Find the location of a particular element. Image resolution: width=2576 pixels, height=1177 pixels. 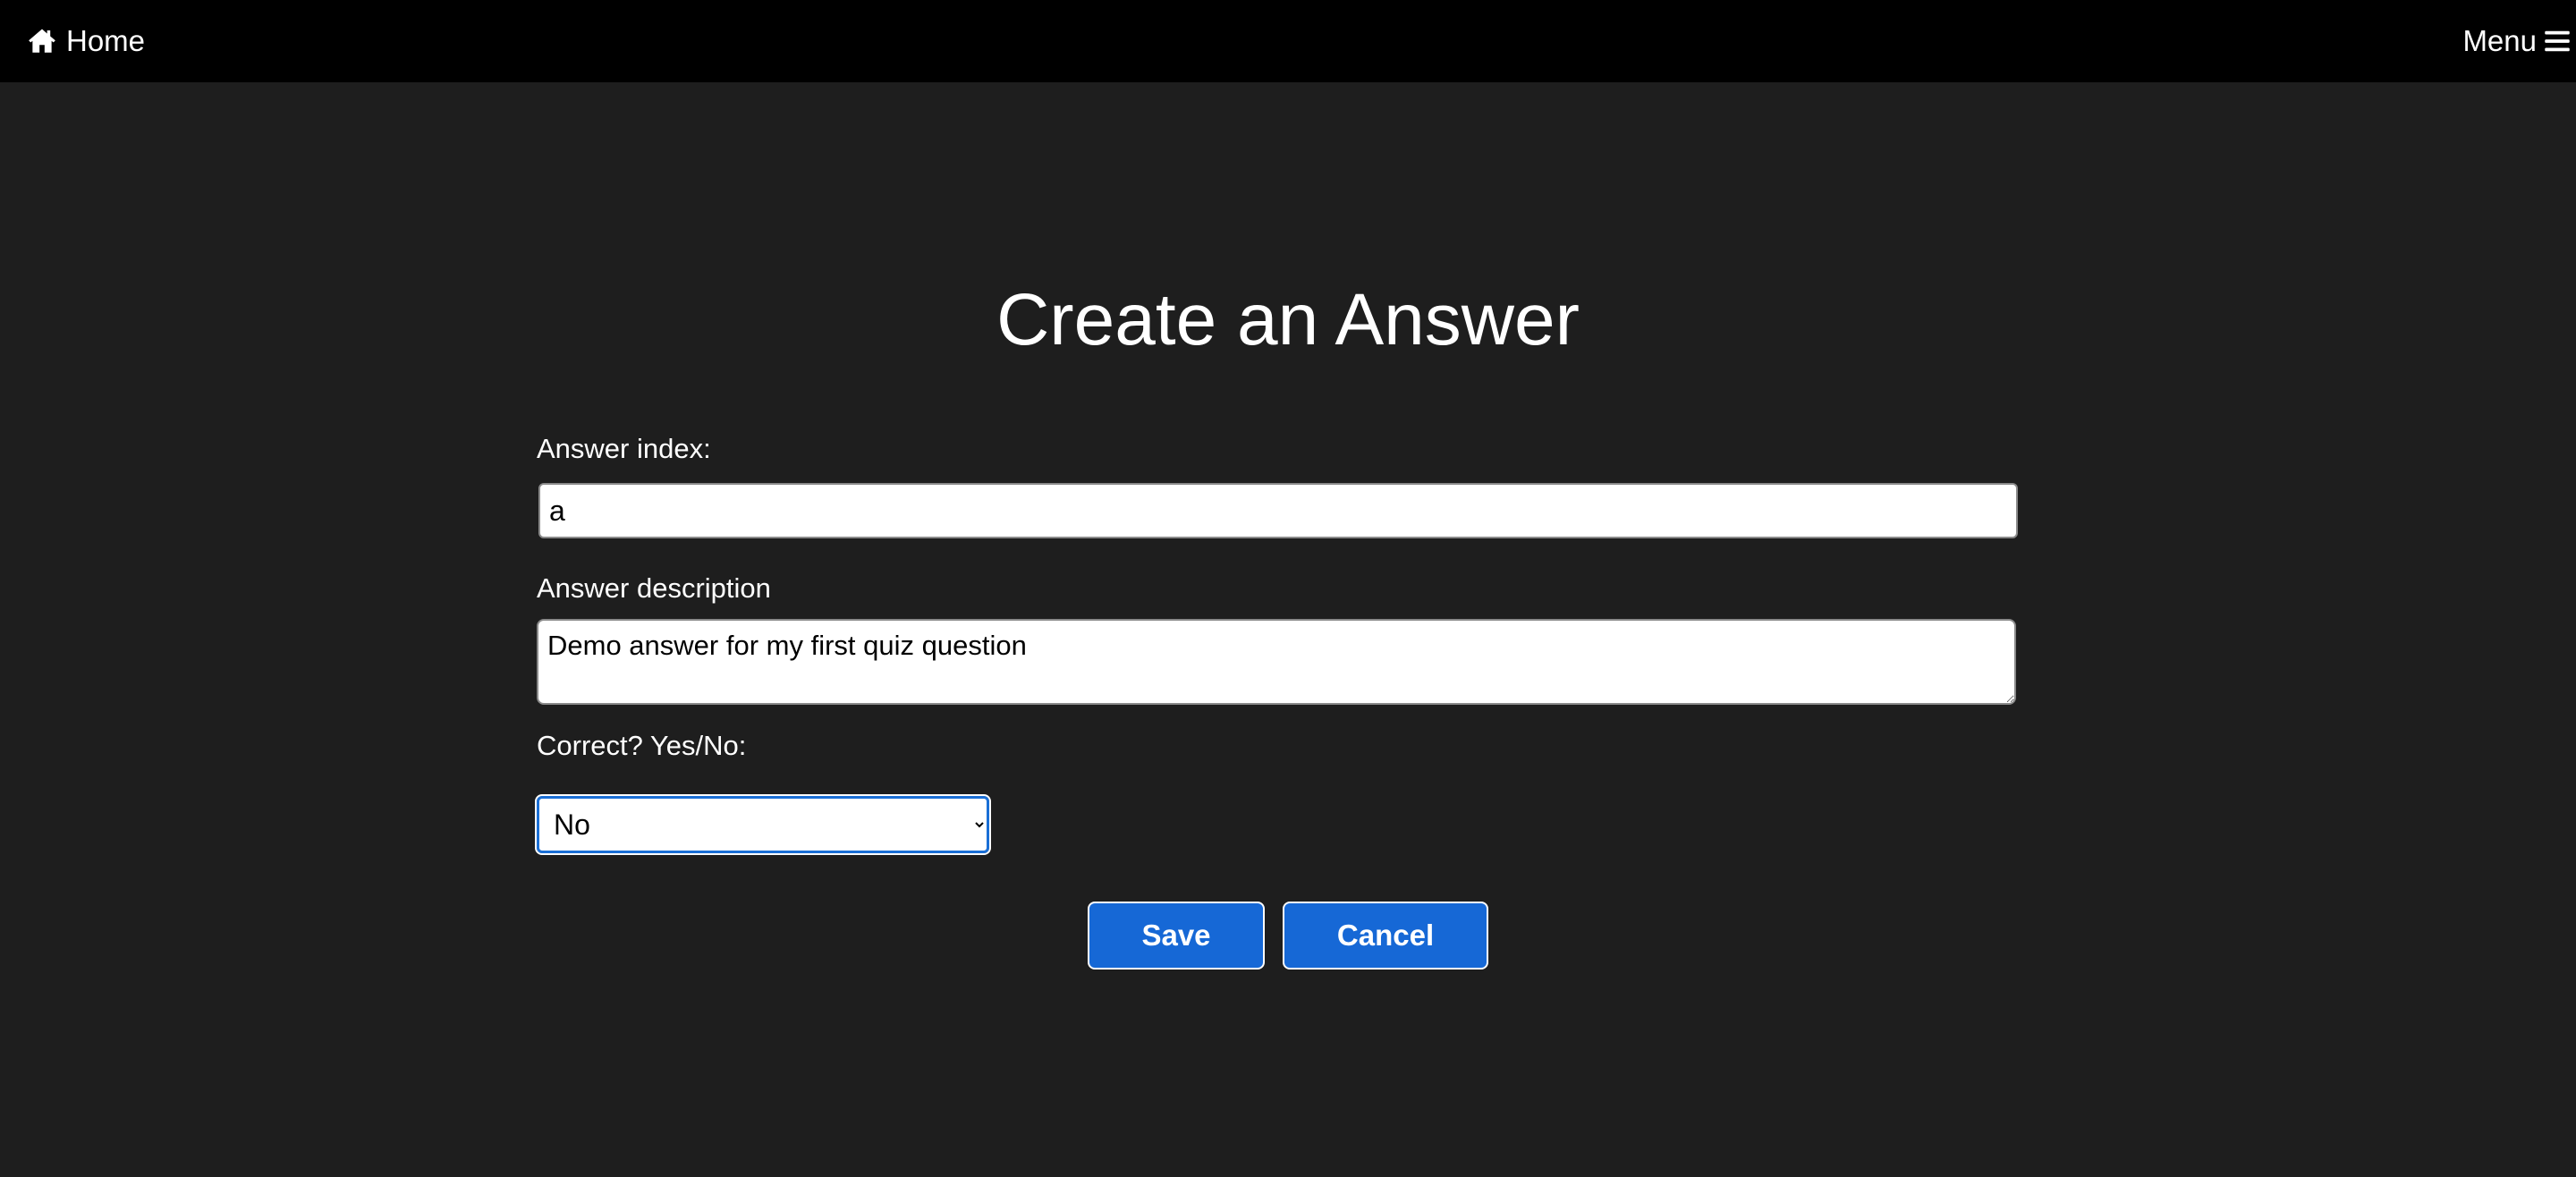

home-icon is located at coordinates (42, 41).